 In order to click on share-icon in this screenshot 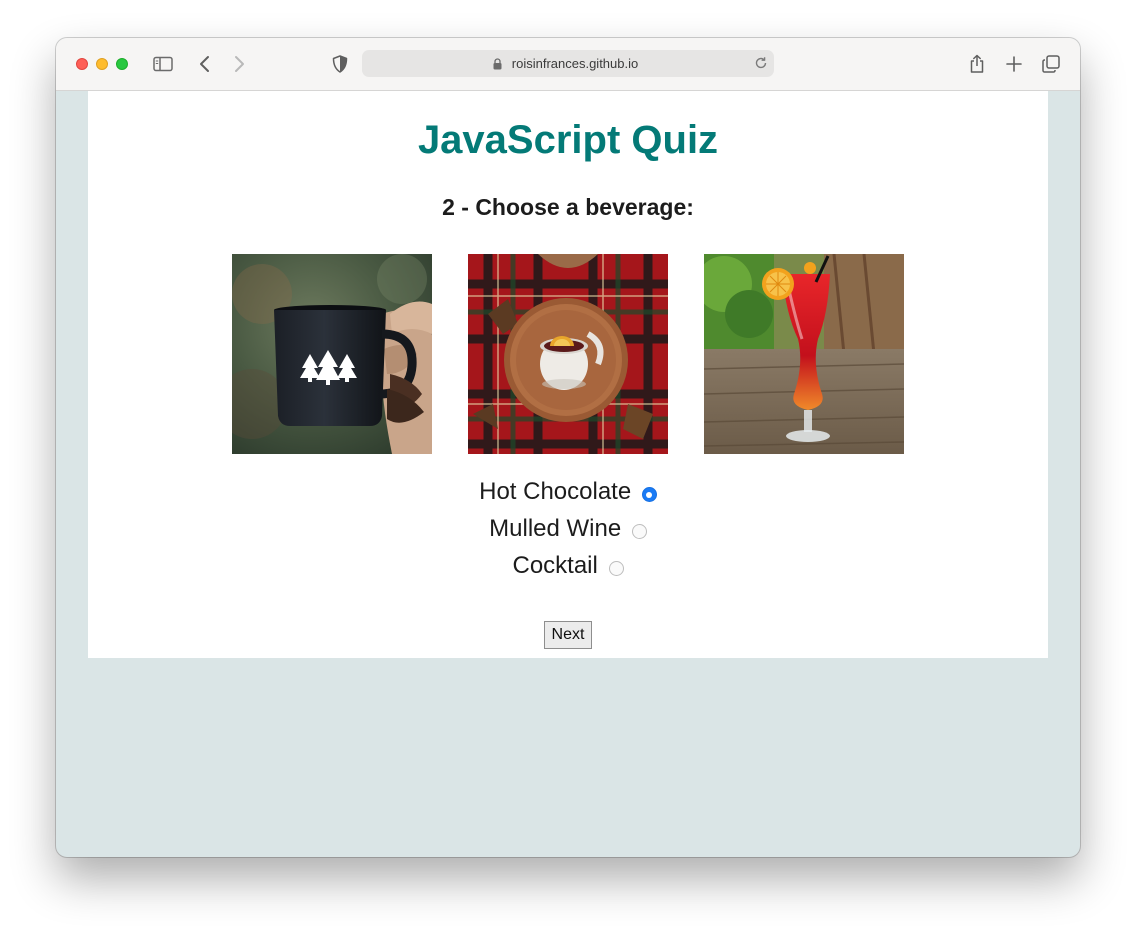, I will do `click(977, 64)`.